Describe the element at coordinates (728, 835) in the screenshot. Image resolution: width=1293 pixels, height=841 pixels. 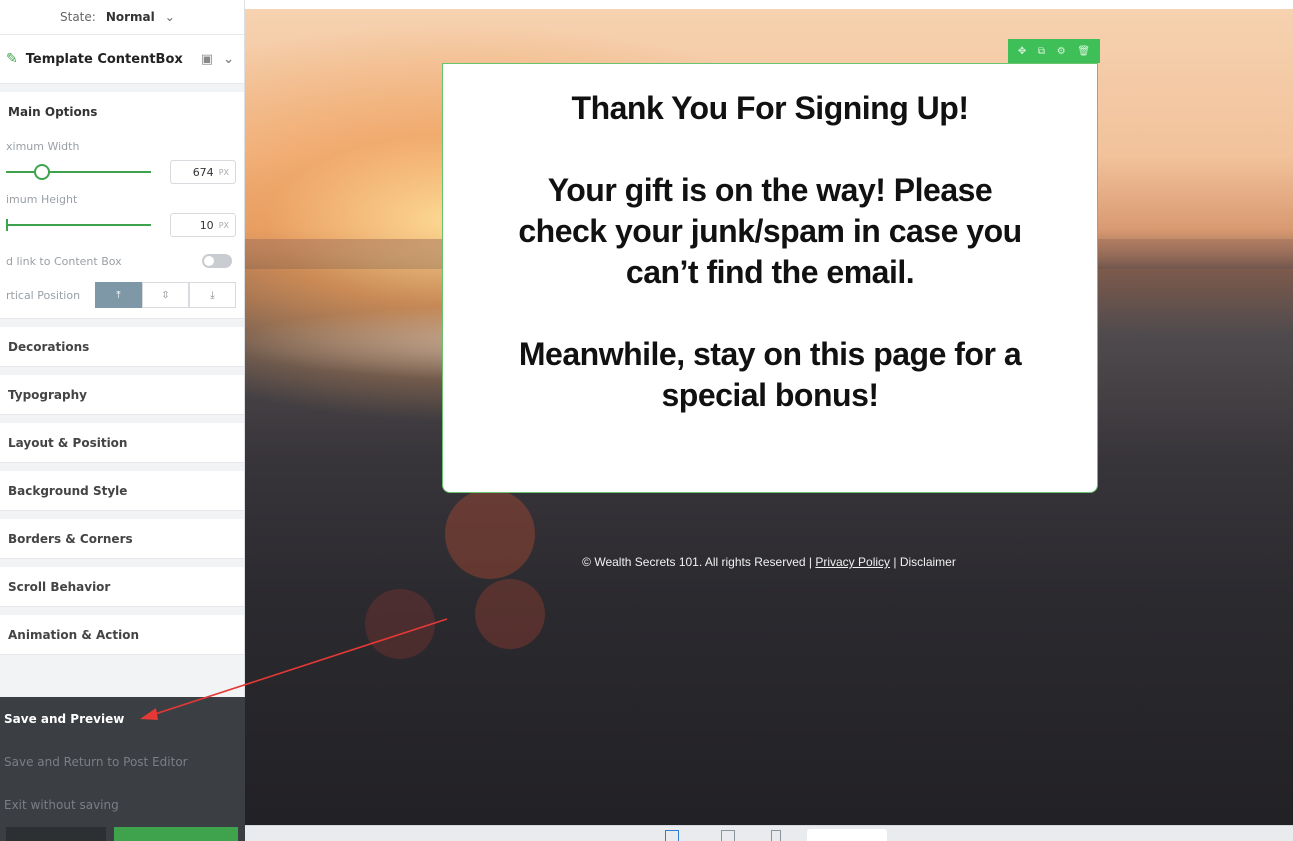
I see `tablet-icon` at that location.